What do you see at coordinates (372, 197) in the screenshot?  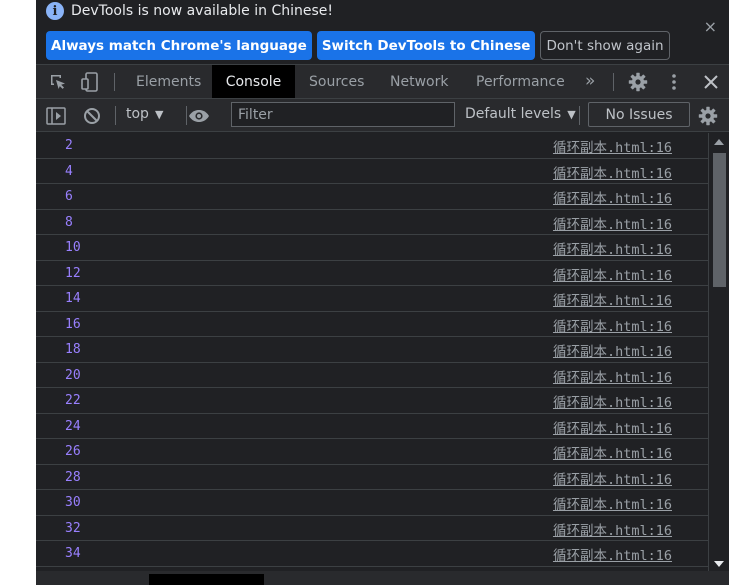 I see `console-log-row: 6 循环副本.html:16` at bounding box center [372, 197].